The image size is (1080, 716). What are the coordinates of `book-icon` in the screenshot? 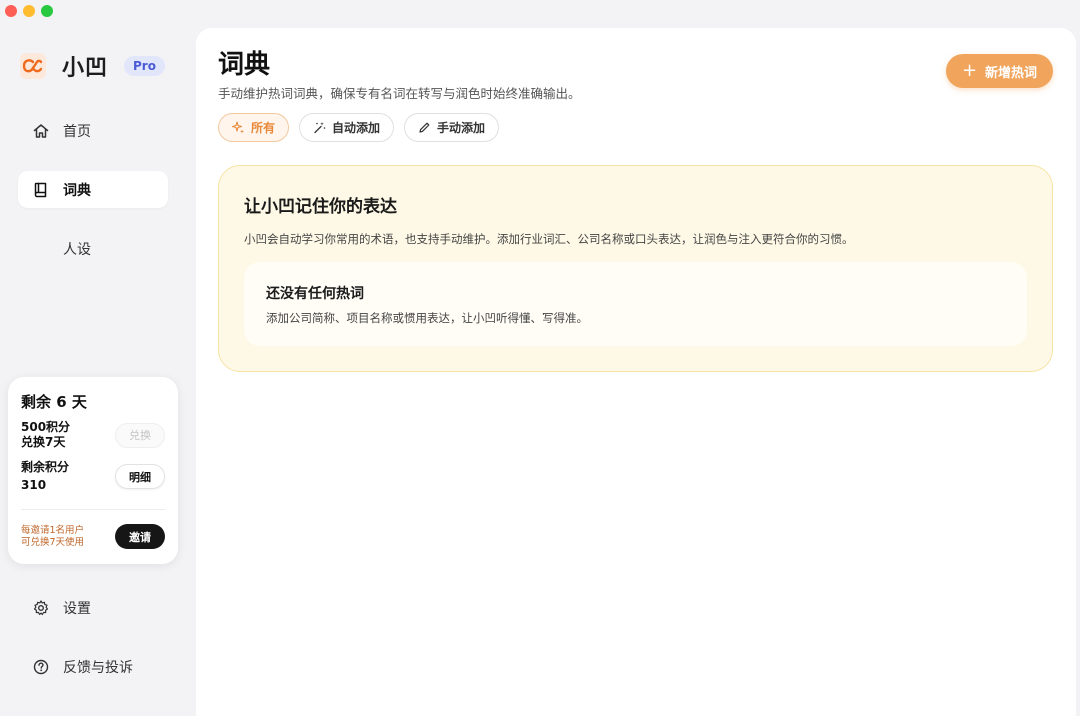 It's located at (41, 190).